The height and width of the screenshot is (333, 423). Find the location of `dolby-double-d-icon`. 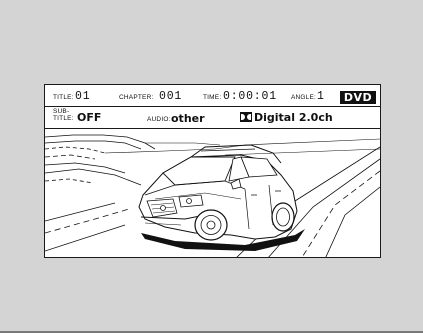

dolby-double-d-icon is located at coordinates (246, 117).